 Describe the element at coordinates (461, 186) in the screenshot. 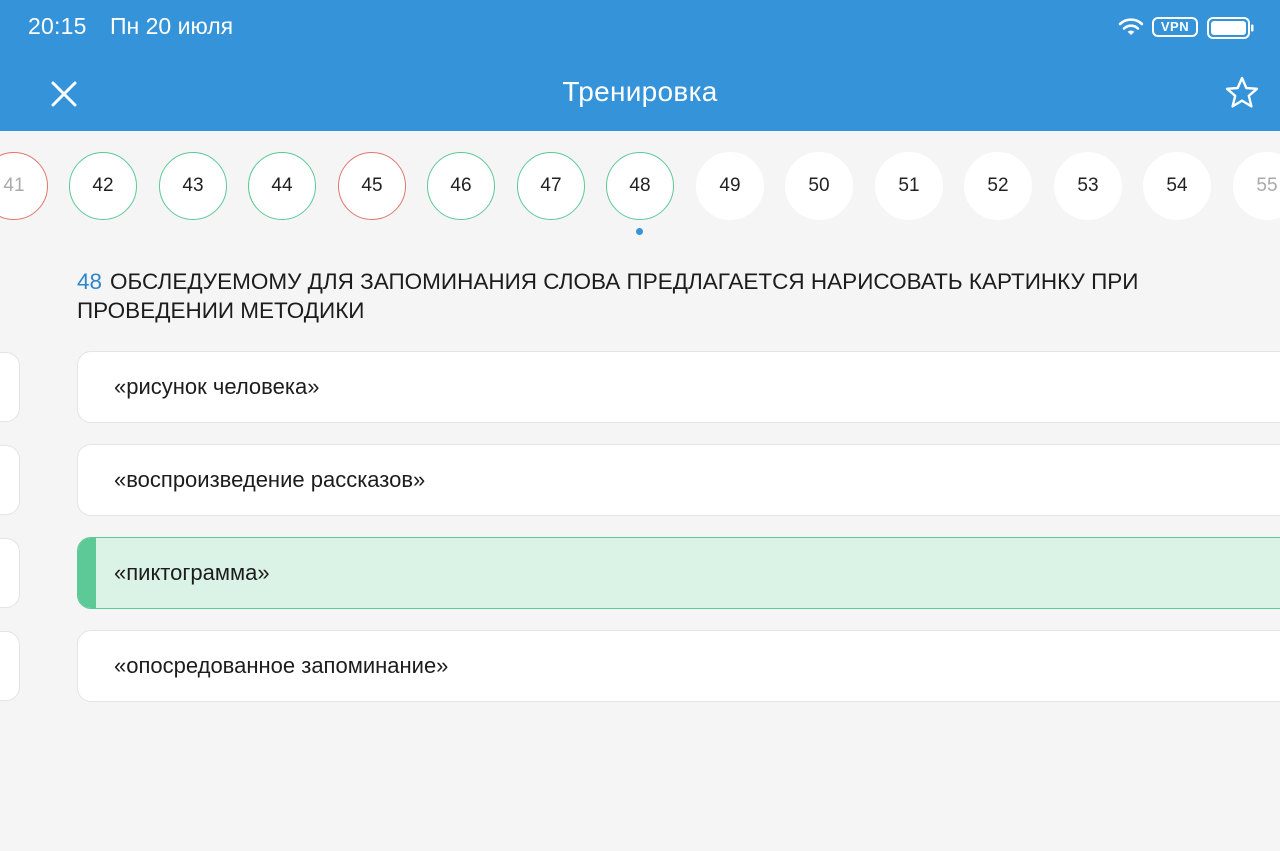

I see `question-number-46: 46` at that location.